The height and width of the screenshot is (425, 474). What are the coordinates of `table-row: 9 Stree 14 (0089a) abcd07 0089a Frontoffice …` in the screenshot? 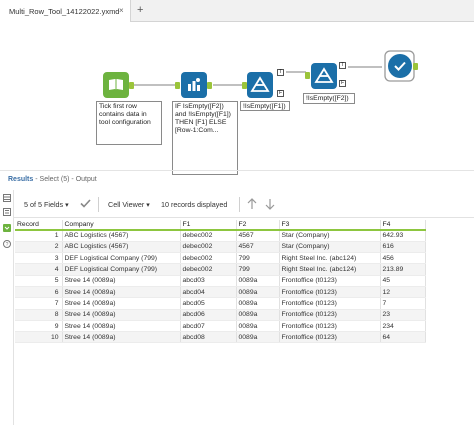 It's located at (220, 326).